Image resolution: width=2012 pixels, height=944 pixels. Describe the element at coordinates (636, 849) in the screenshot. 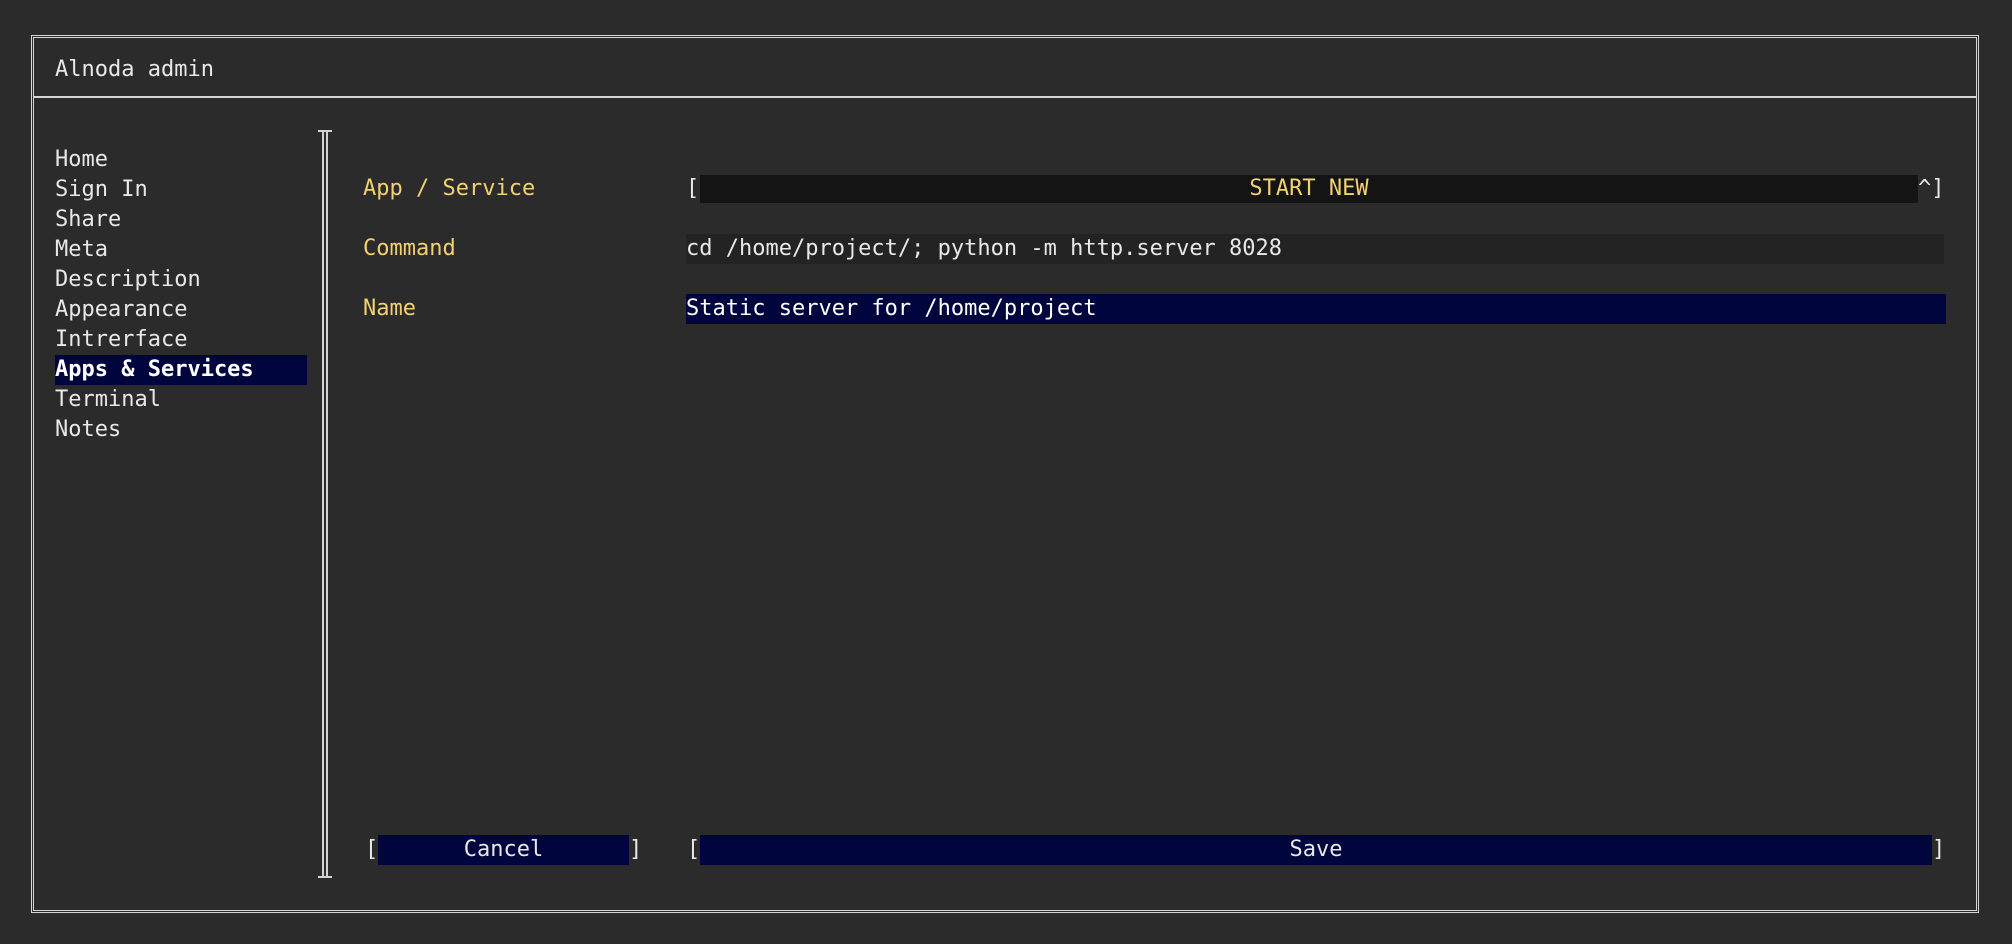

I see `cancel-close-bracket: ]` at that location.